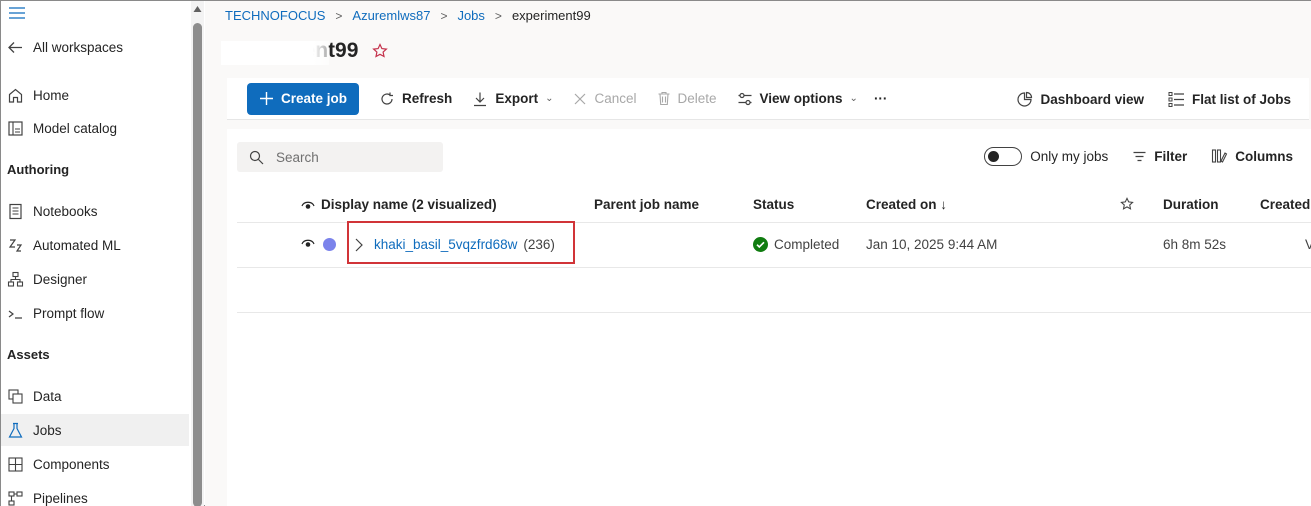 Image resolution: width=1311 pixels, height=506 pixels. I want to click on create-job-label: Create job, so click(314, 98).